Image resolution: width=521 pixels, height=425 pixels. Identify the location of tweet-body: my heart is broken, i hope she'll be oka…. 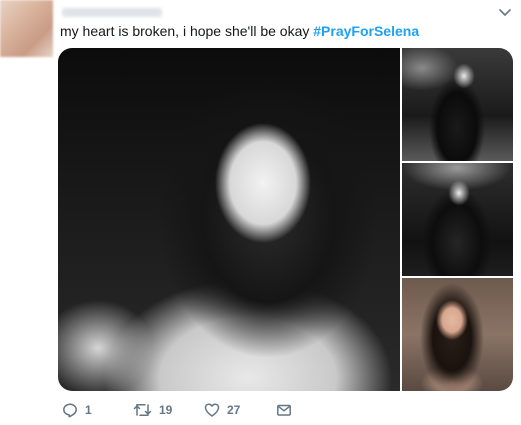
(185, 31).